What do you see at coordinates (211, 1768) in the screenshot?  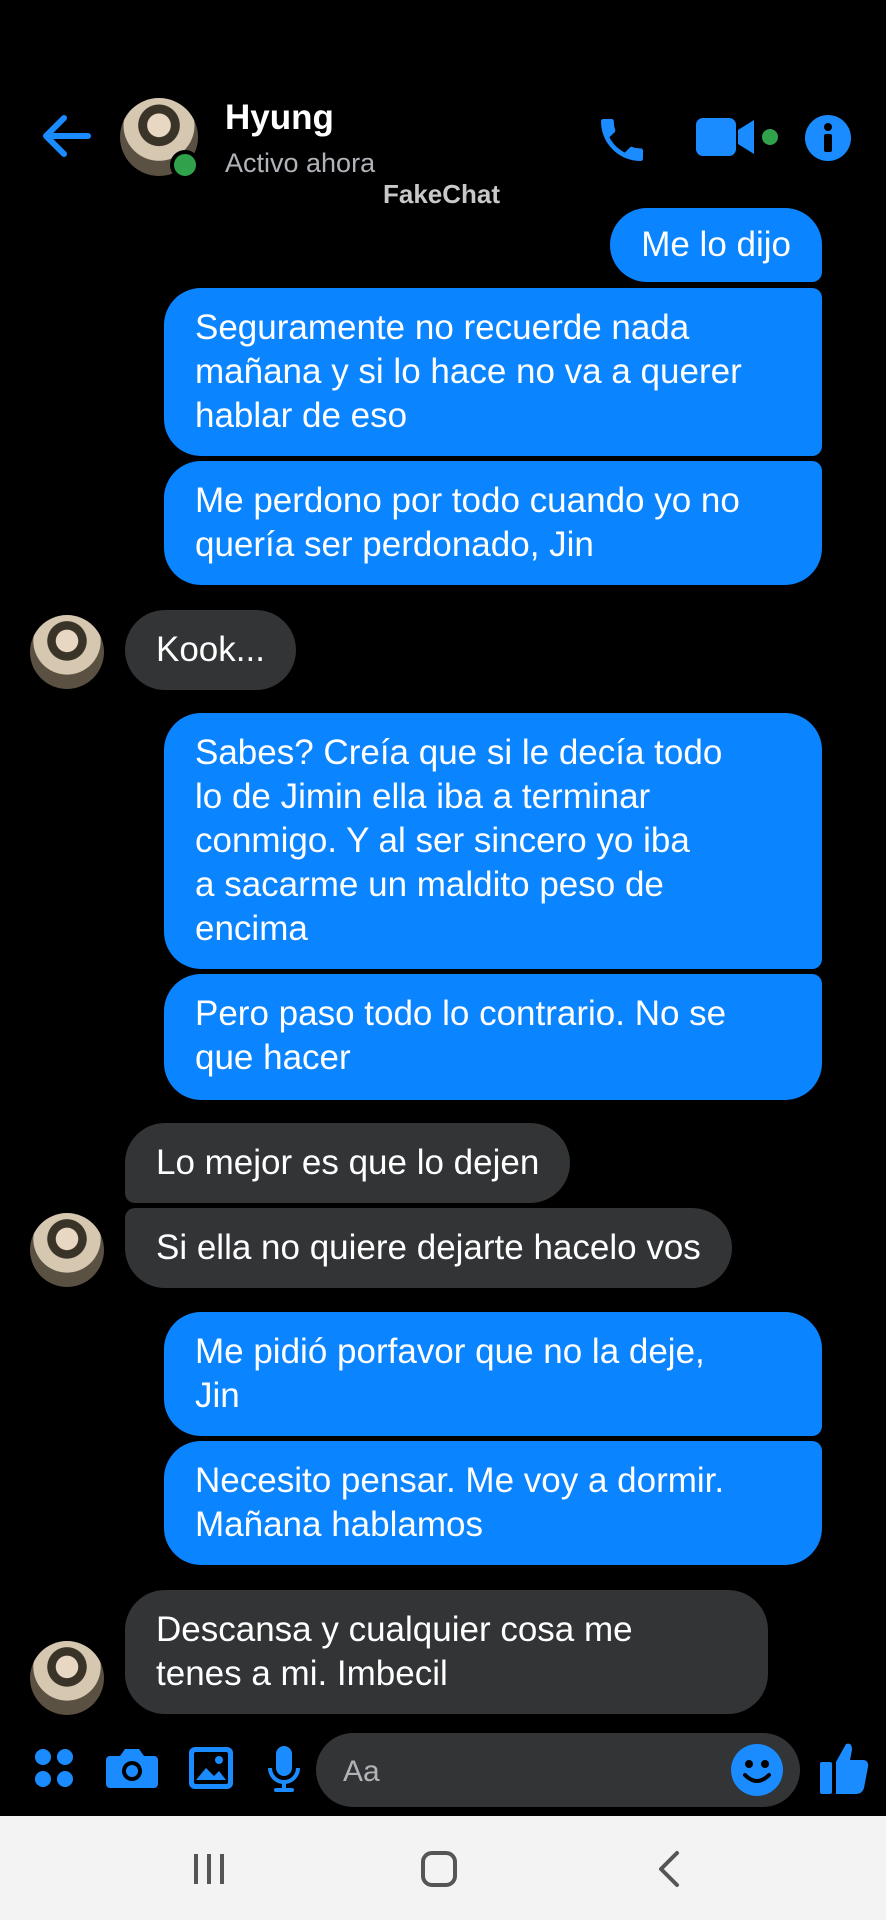 I see `image-icon` at bounding box center [211, 1768].